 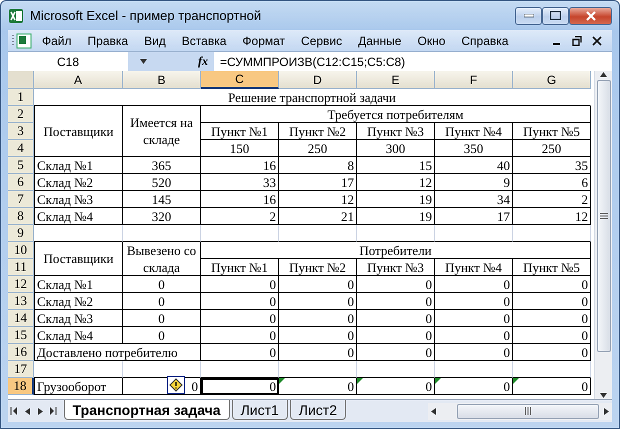 What do you see at coordinates (433, 411) in the screenshot?
I see `scroll-left-arrow-icon` at bounding box center [433, 411].